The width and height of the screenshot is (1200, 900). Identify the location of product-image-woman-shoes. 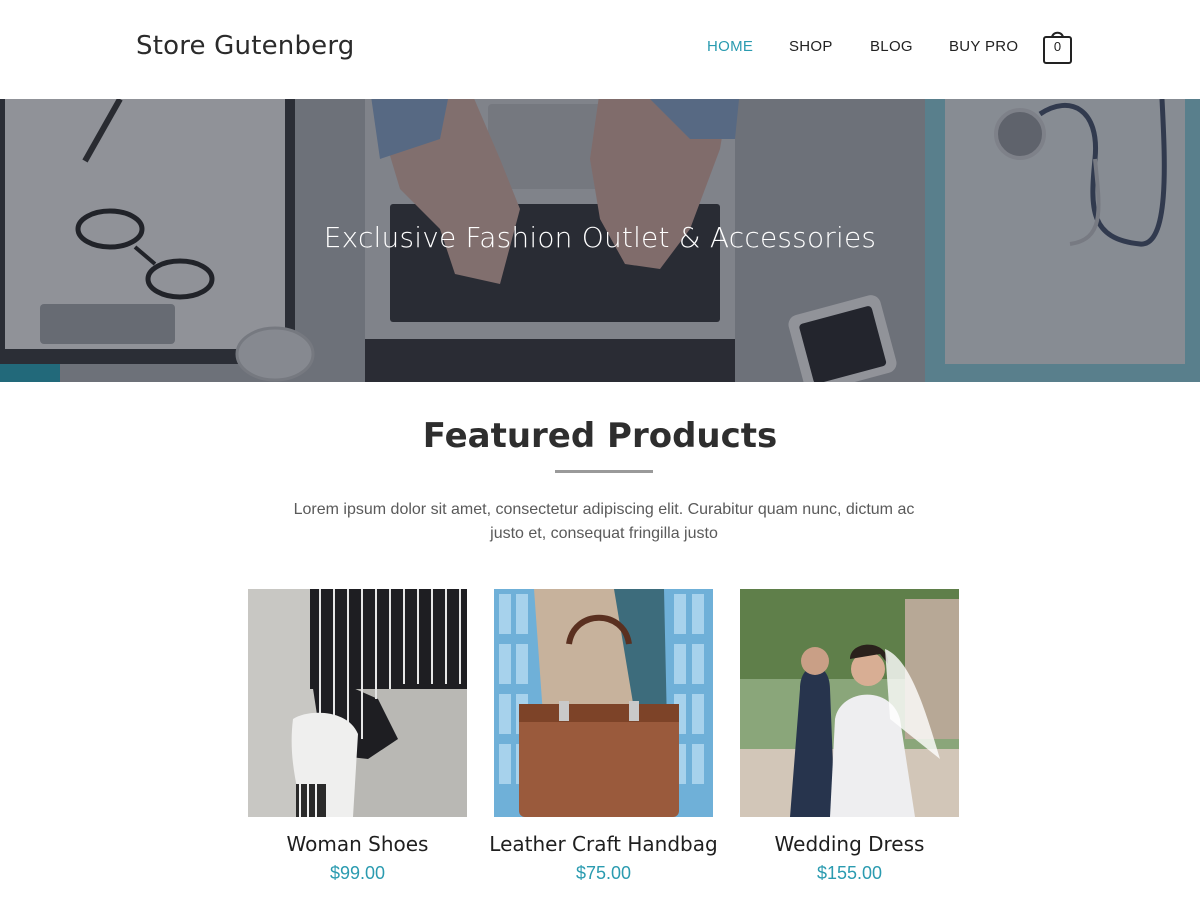
(357, 703).